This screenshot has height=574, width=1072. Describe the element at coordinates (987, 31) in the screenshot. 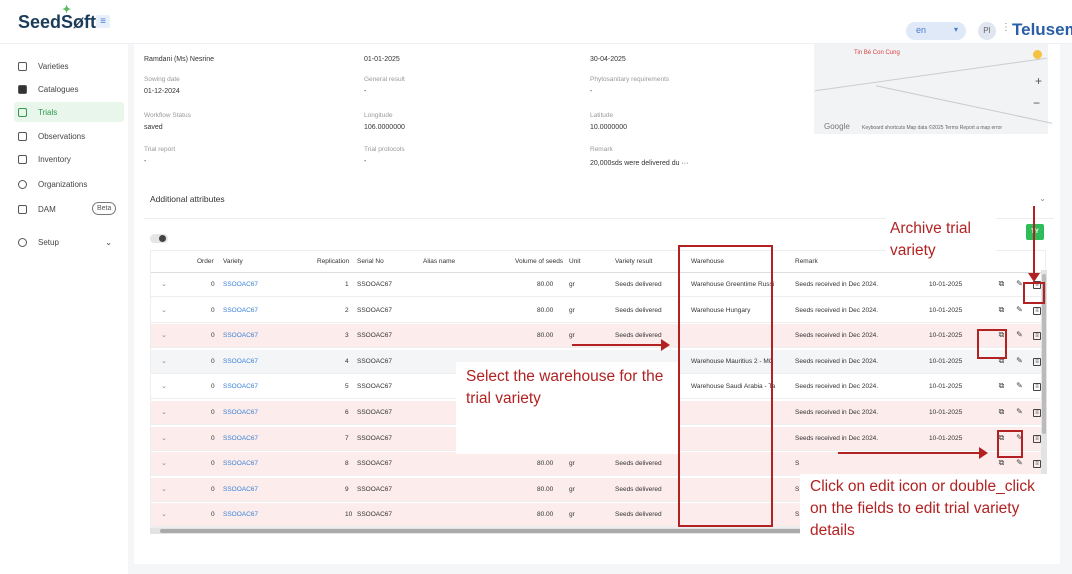

I see `avatar: PI` at that location.